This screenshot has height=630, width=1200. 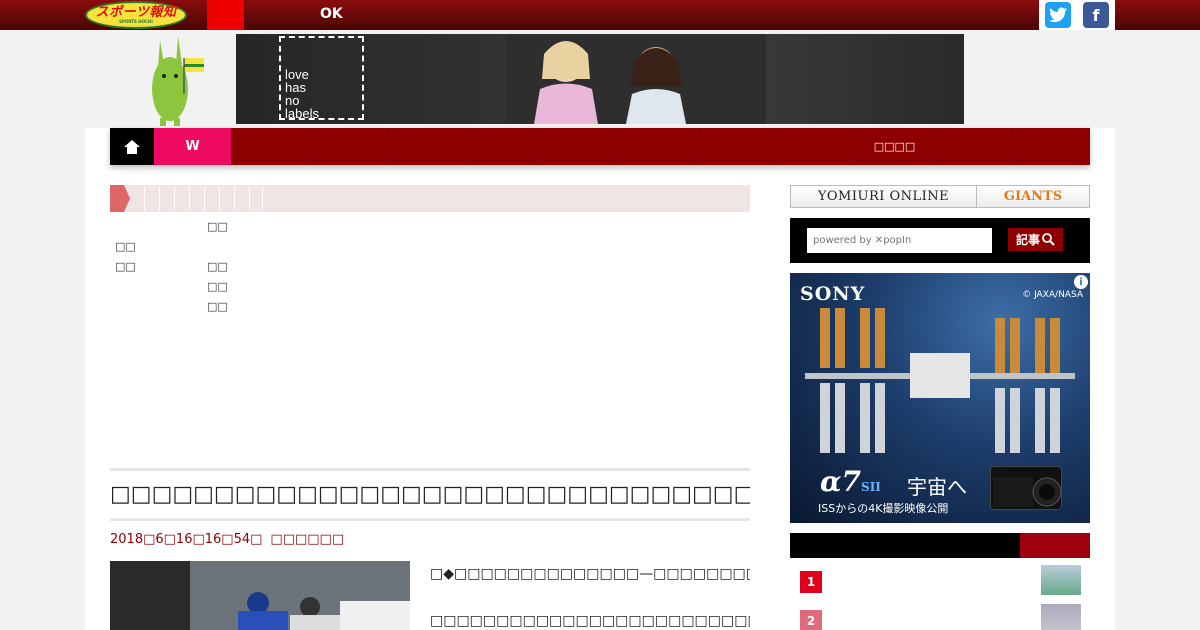 What do you see at coordinates (136, 12) in the screenshot?
I see `logo-text: スポーツ報知` at bounding box center [136, 12].